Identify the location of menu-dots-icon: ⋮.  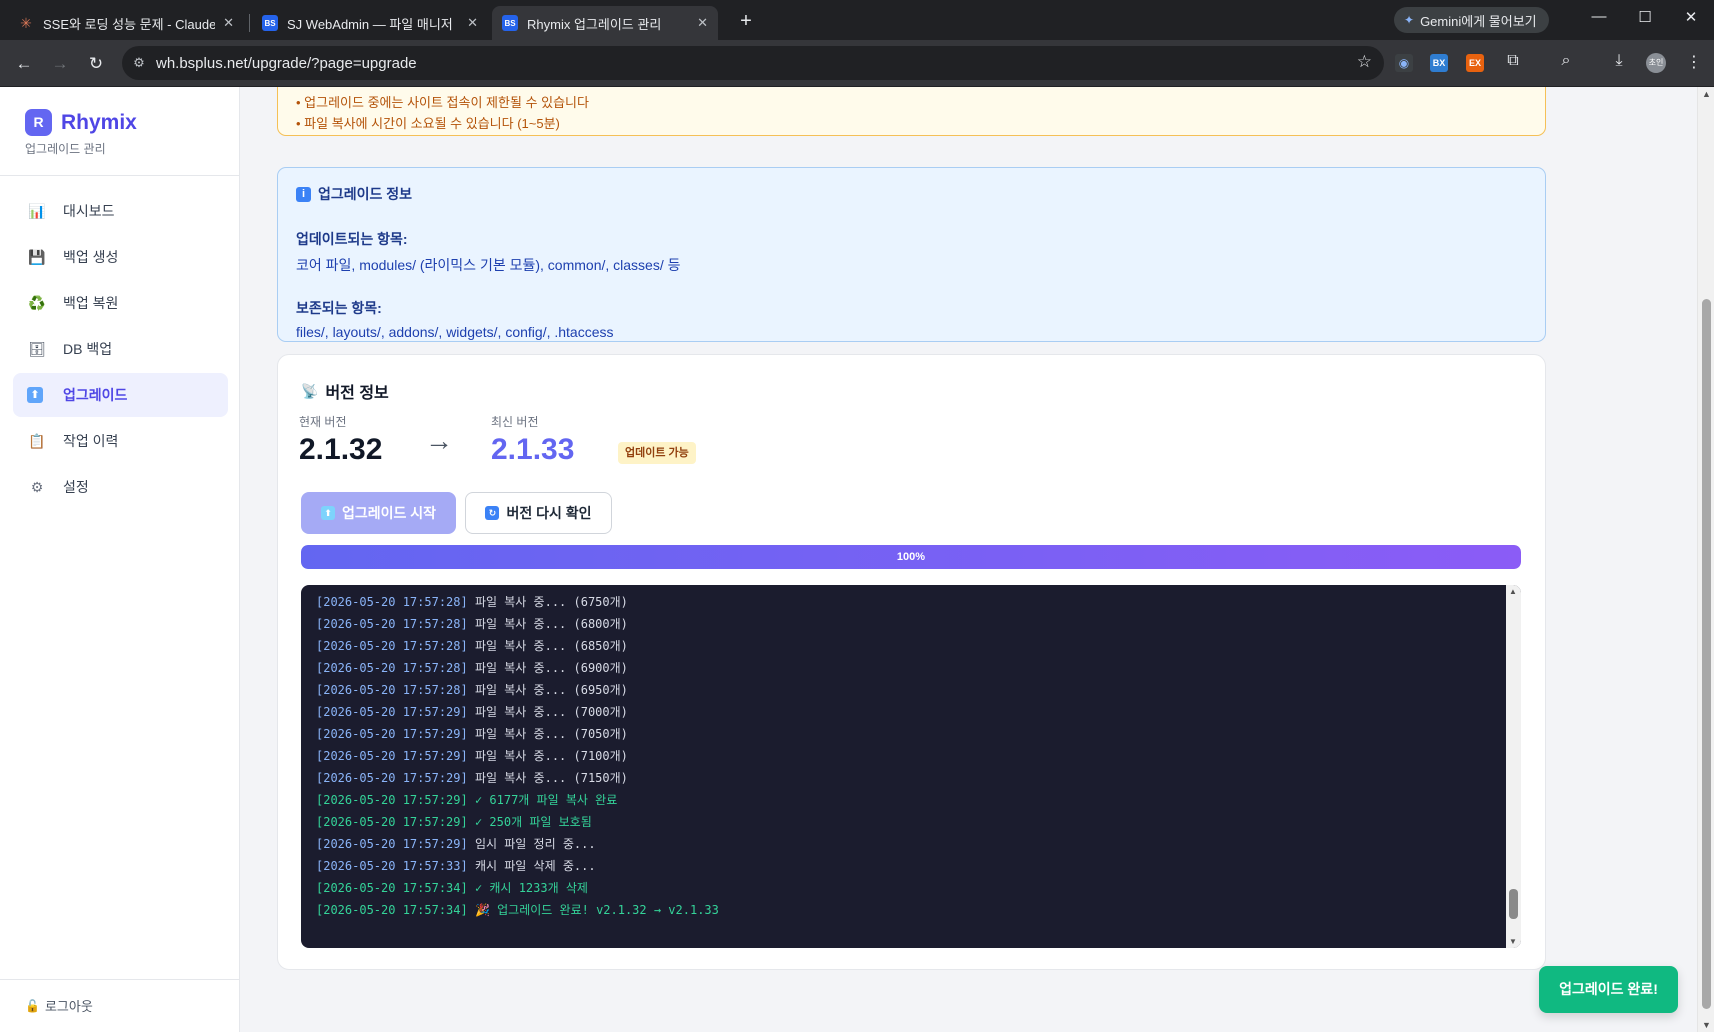
(1694, 62).